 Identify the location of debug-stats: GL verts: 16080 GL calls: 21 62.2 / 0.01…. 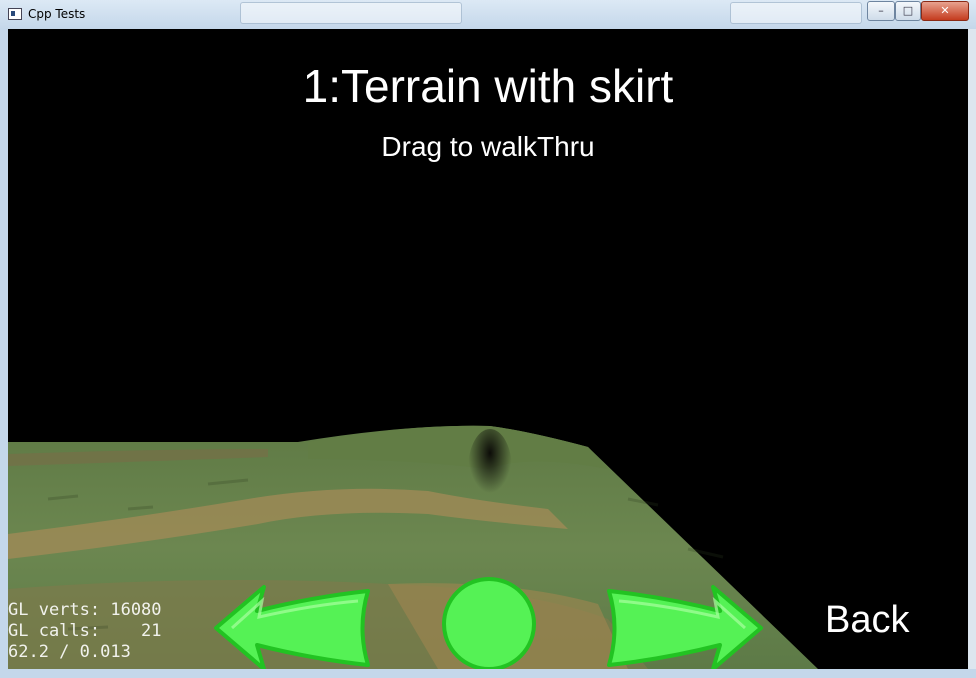
(85, 631).